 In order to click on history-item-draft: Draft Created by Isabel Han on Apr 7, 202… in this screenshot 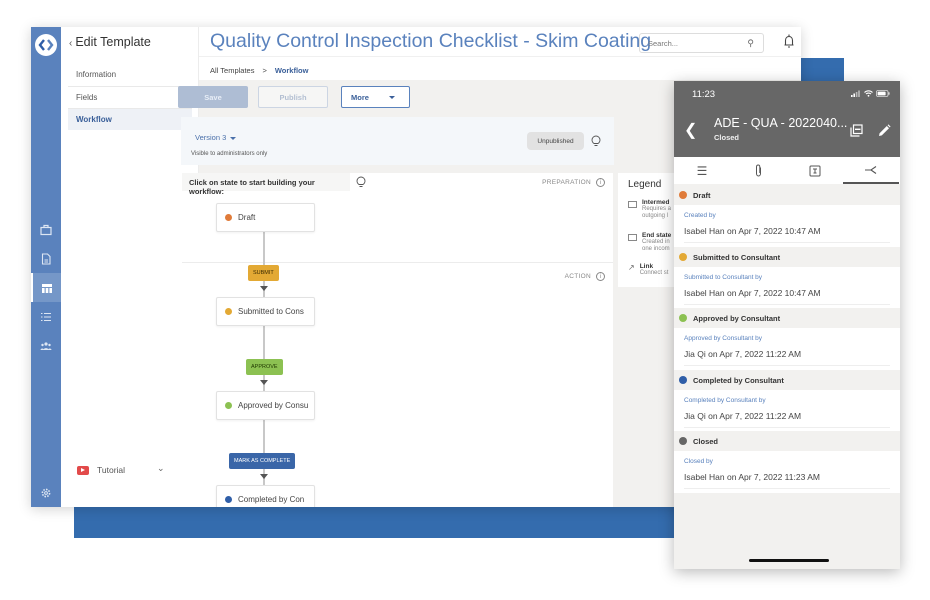, I will do `click(787, 216)`.